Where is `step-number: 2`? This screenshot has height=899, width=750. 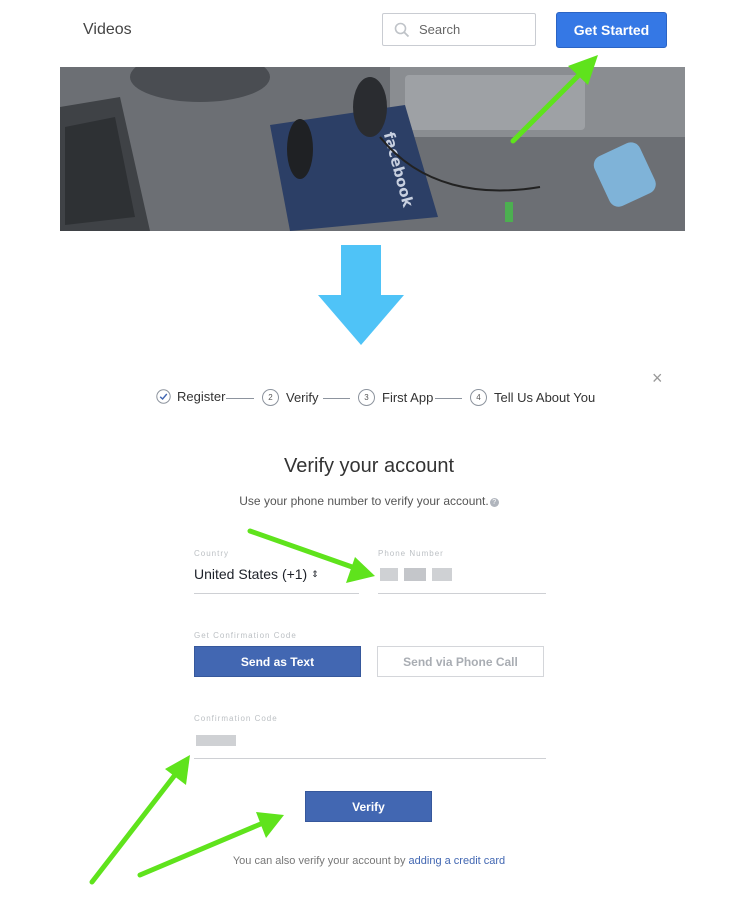 step-number: 2 is located at coordinates (270, 397).